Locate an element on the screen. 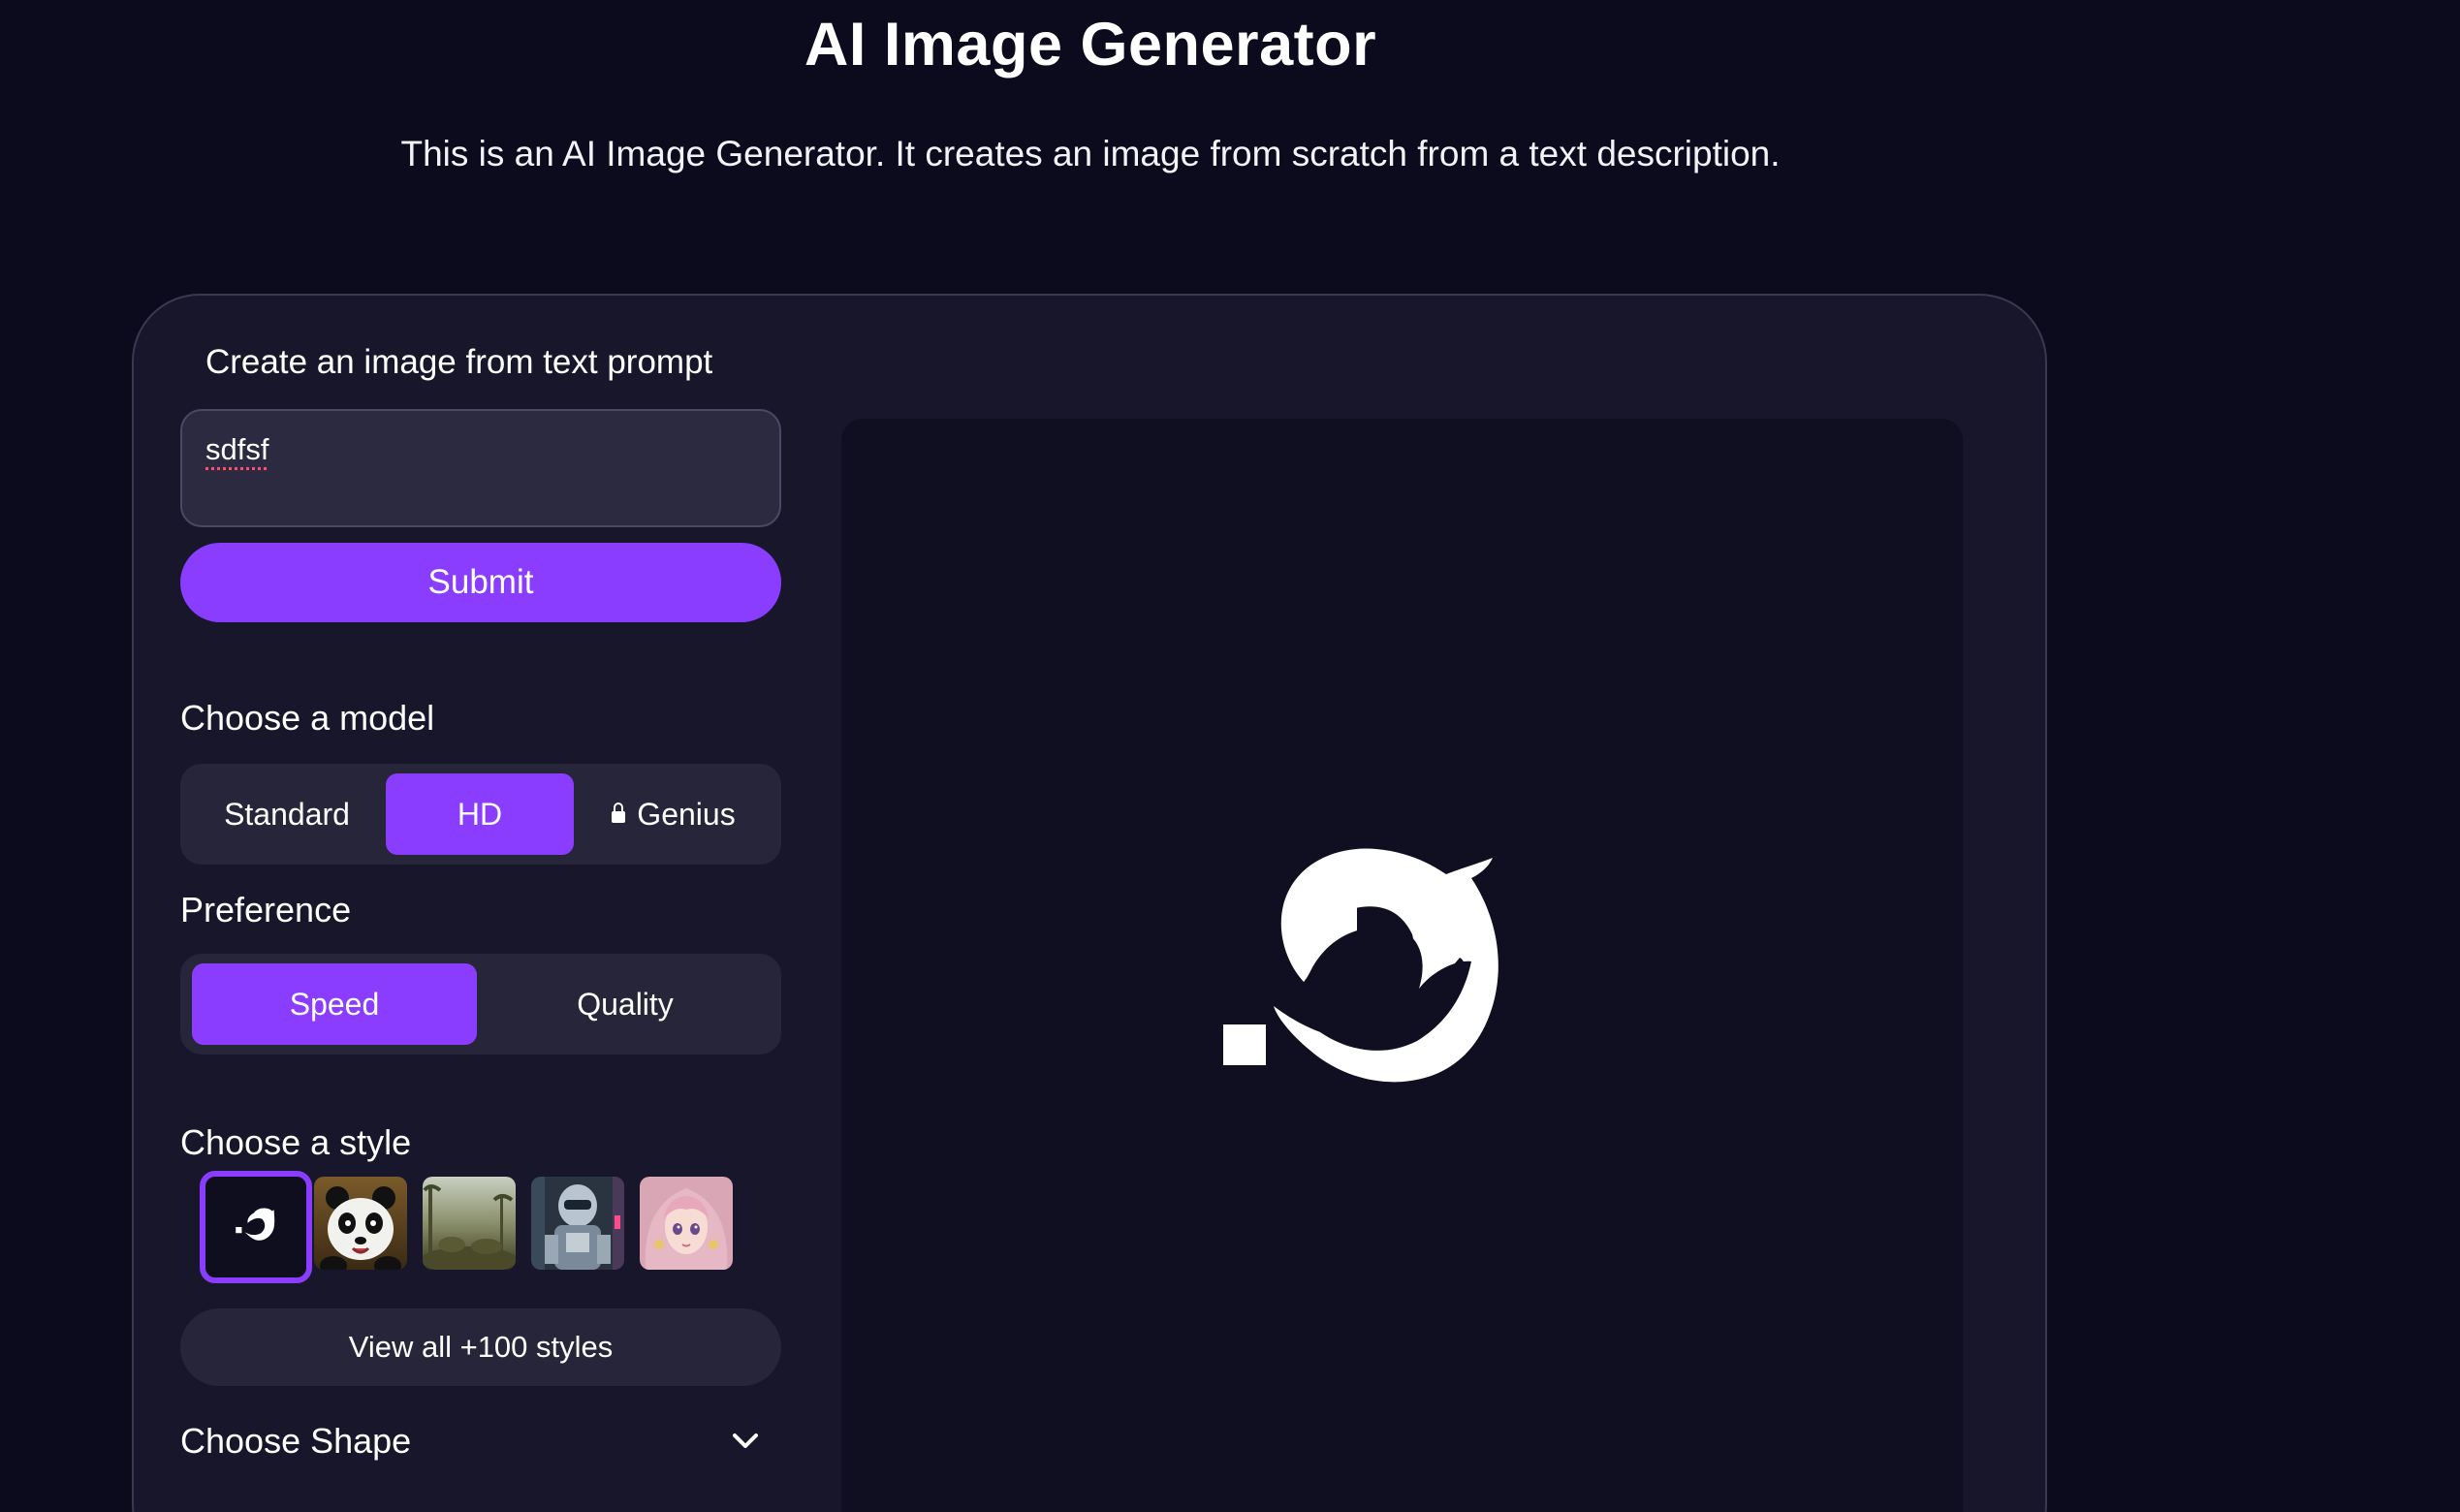 The height and width of the screenshot is (1512, 2460). panda-thumbnail is located at coordinates (360, 1223).